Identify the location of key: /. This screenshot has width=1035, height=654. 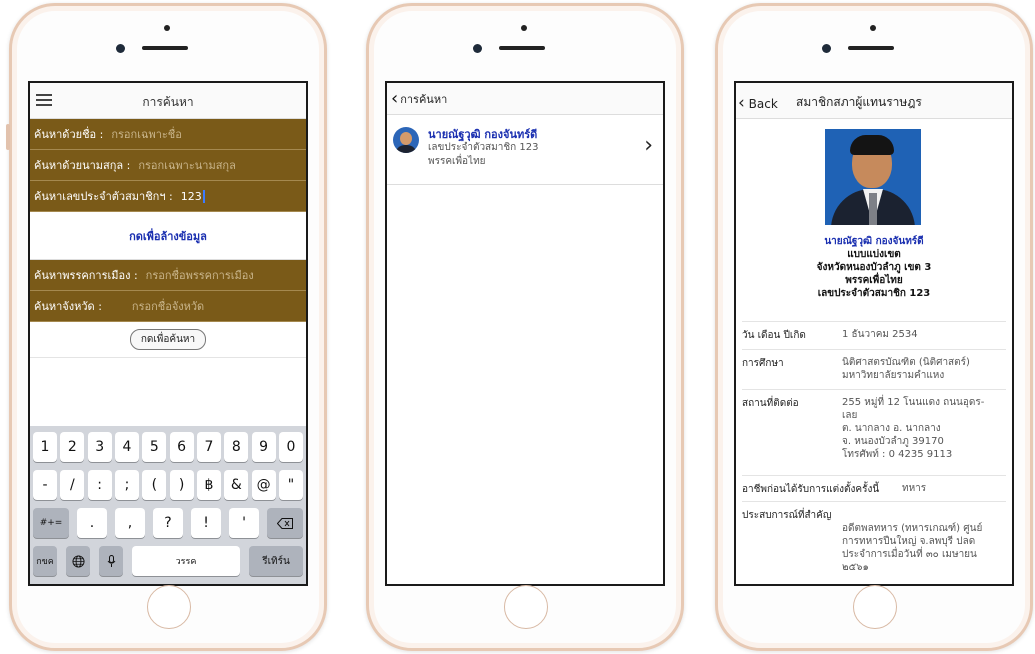
(72, 485).